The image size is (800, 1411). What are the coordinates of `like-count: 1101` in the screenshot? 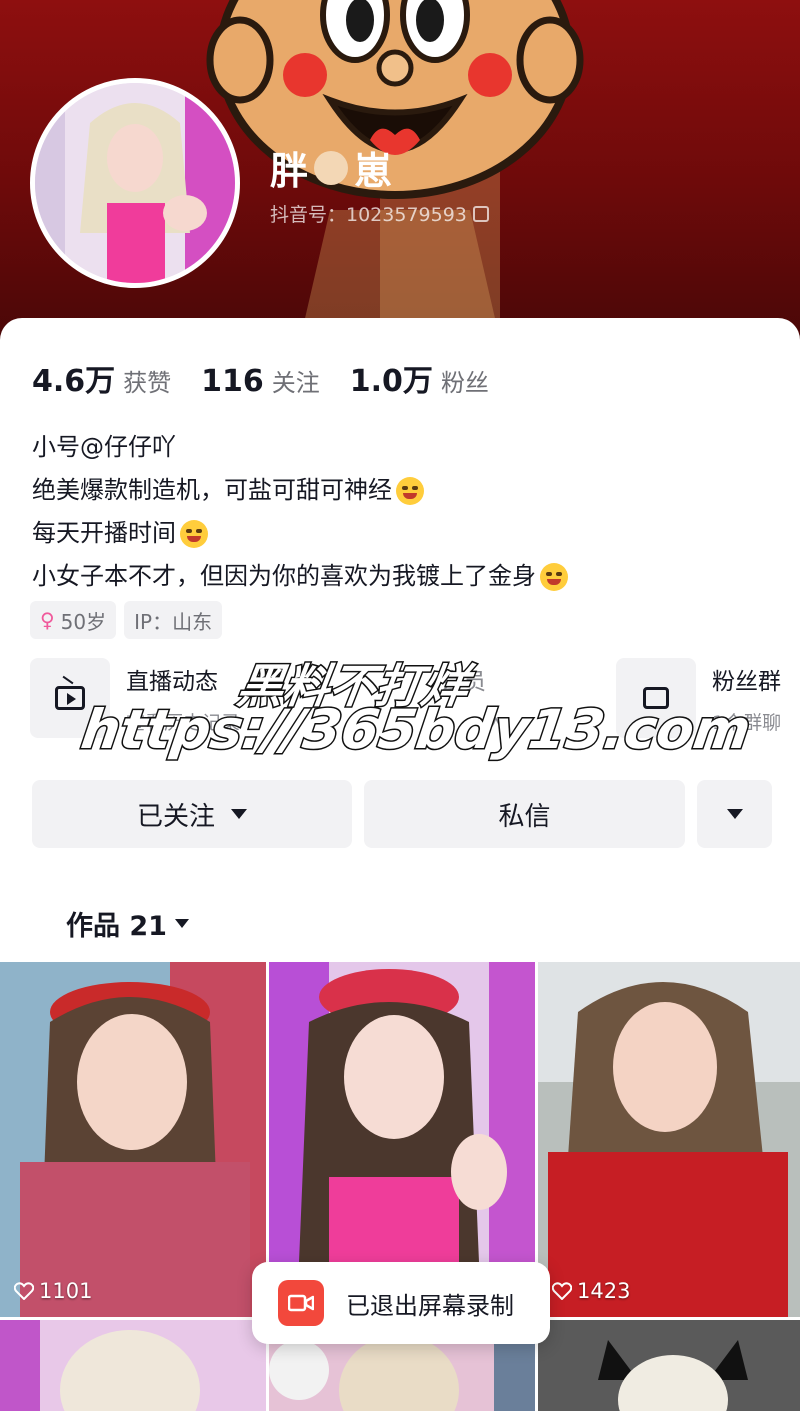 It's located at (53, 1291).